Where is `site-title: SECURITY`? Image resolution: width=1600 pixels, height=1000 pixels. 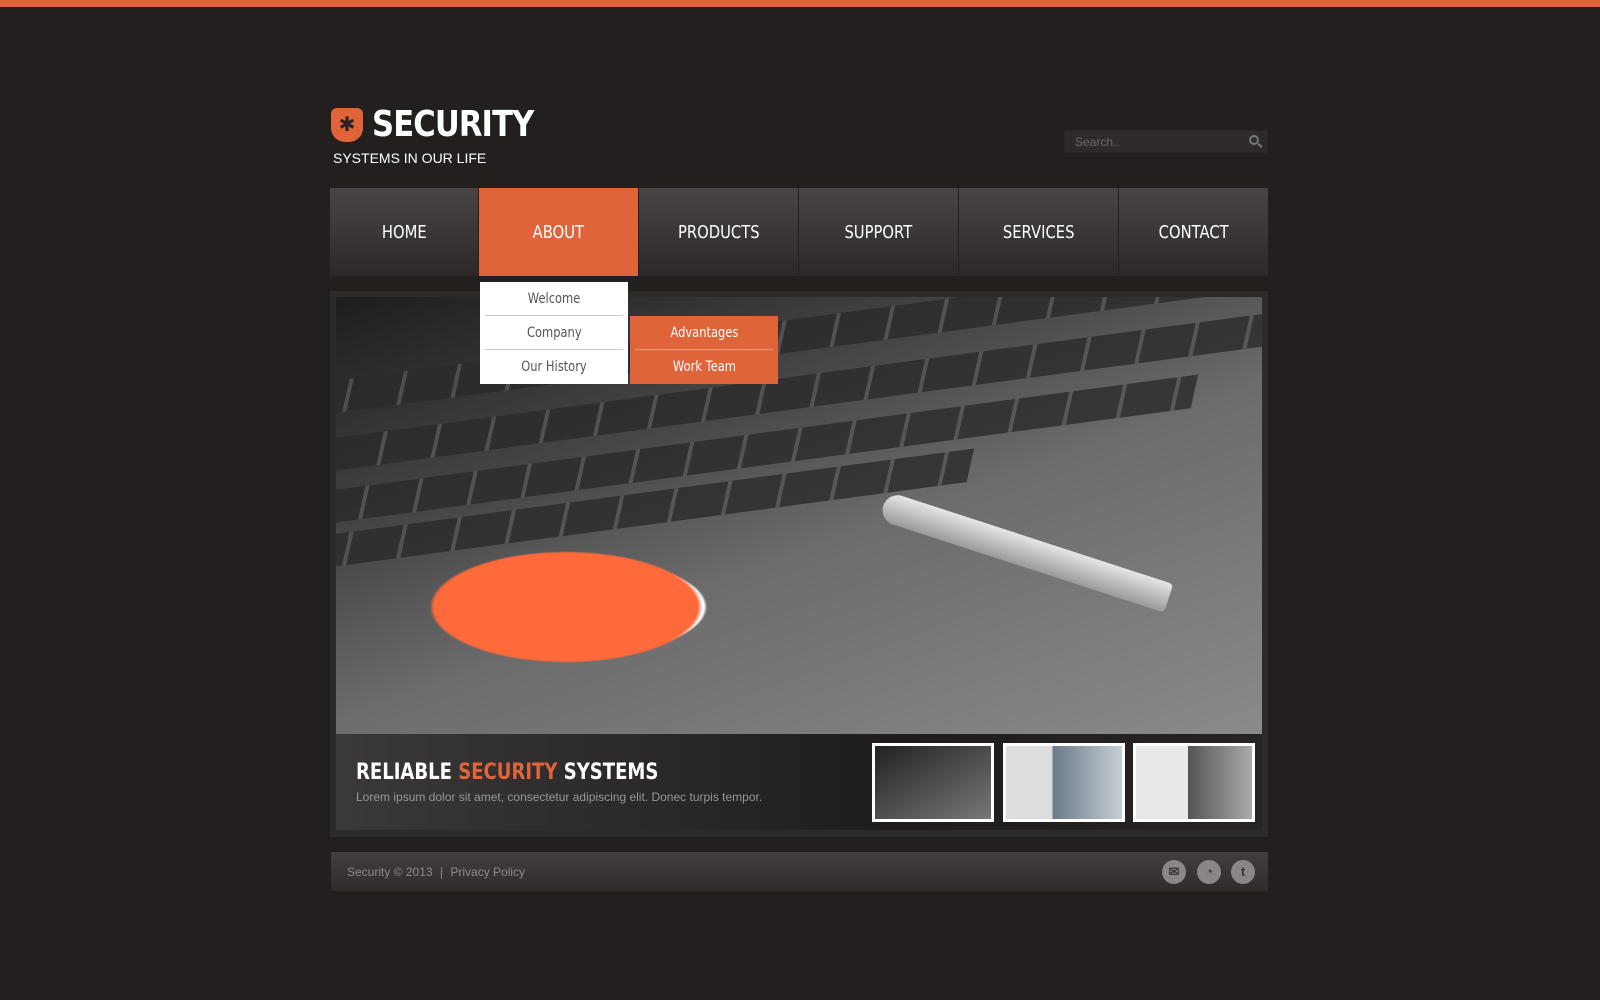 site-title: SECURITY is located at coordinates (453, 124).